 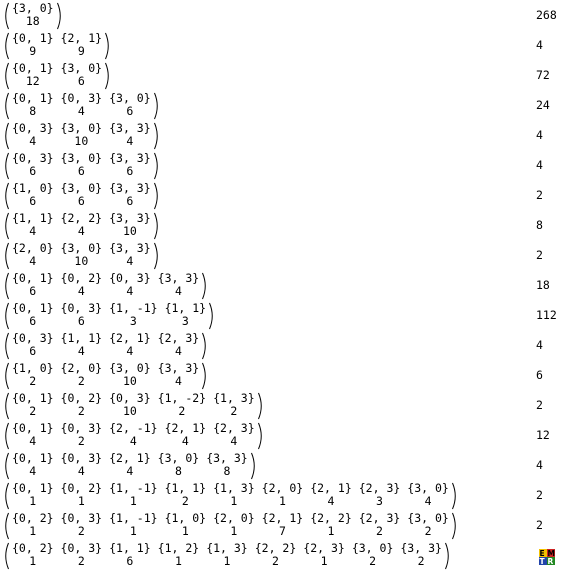 What do you see at coordinates (57, 76) in the screenshot?
I see `matrix: {0, 1} 12 {3, 0} 6` at bounding box center [57, 76].